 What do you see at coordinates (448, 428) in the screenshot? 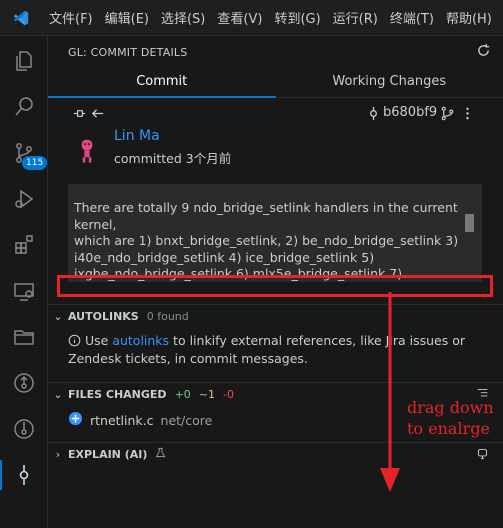
I see `annotation-line: to enalrge` at bounding box center [448, 428].